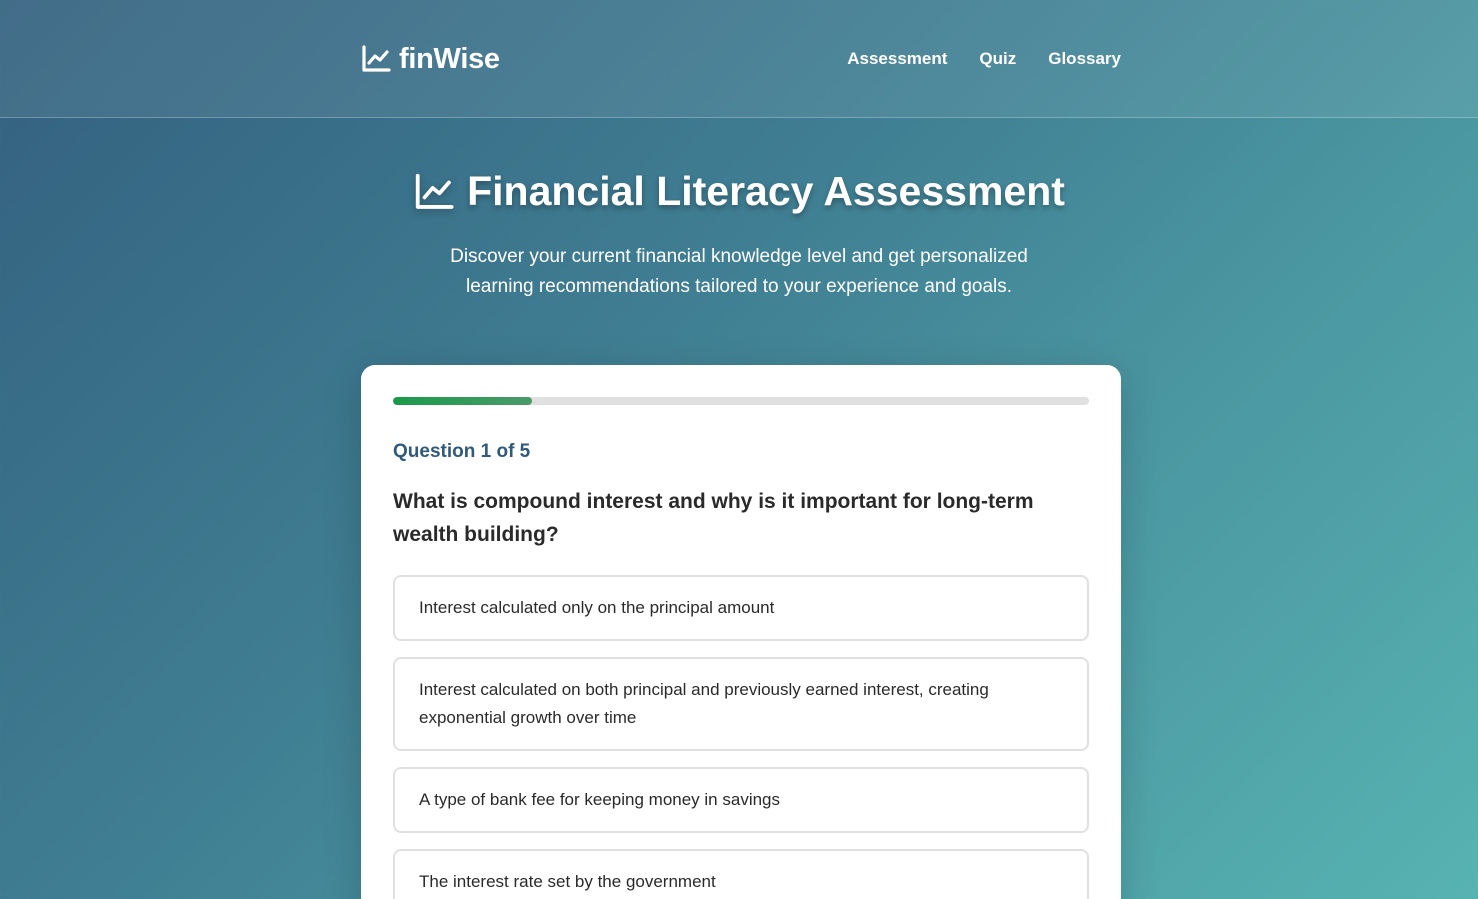 This screenshot has height=899, width=1478. Describe the element at coordinates (741, 874) in the screenshot. I see `answer-option-4: The interest rate set by the government` at that location.